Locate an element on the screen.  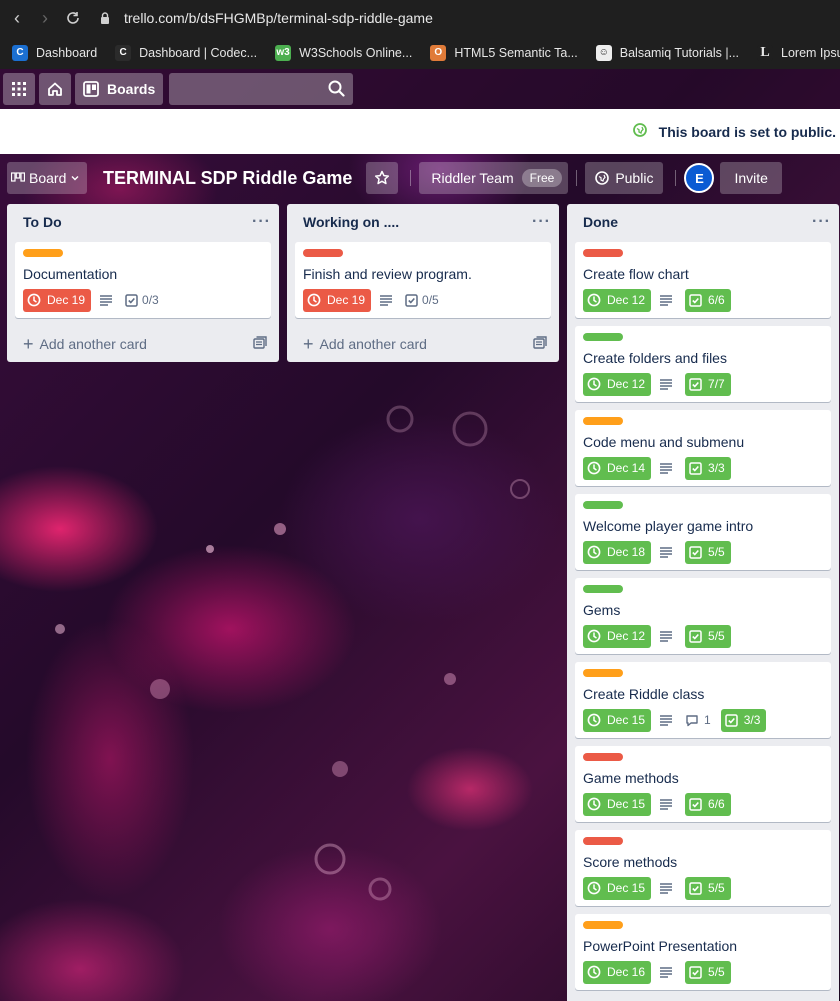
card: Welcome player game intro Dec 18 5/5 is located at coordinates (703, 532).